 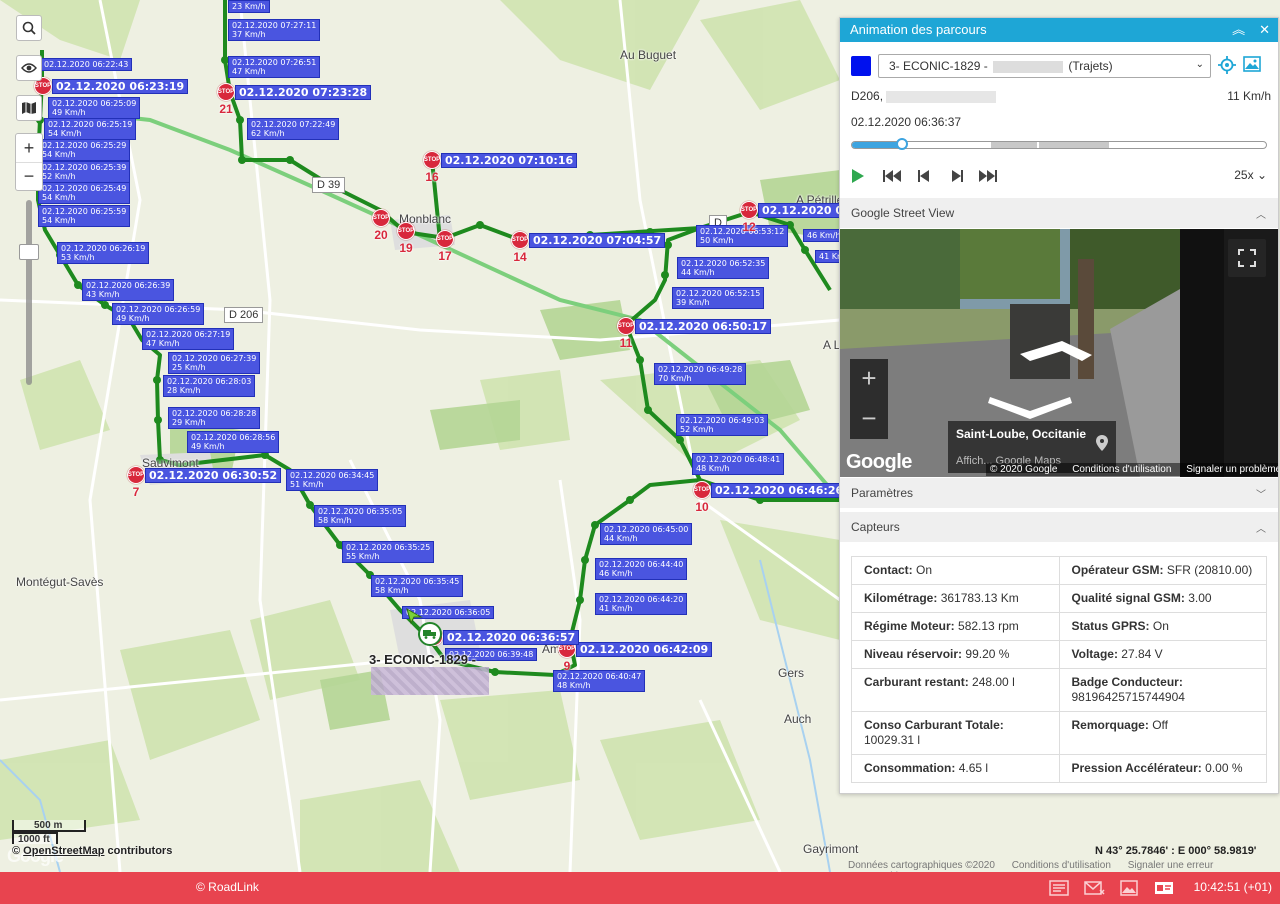 What do you see at coordinates (1164, 888) in the screenshot?
I see `id-card-icon` at bounding box center [1164, 888].